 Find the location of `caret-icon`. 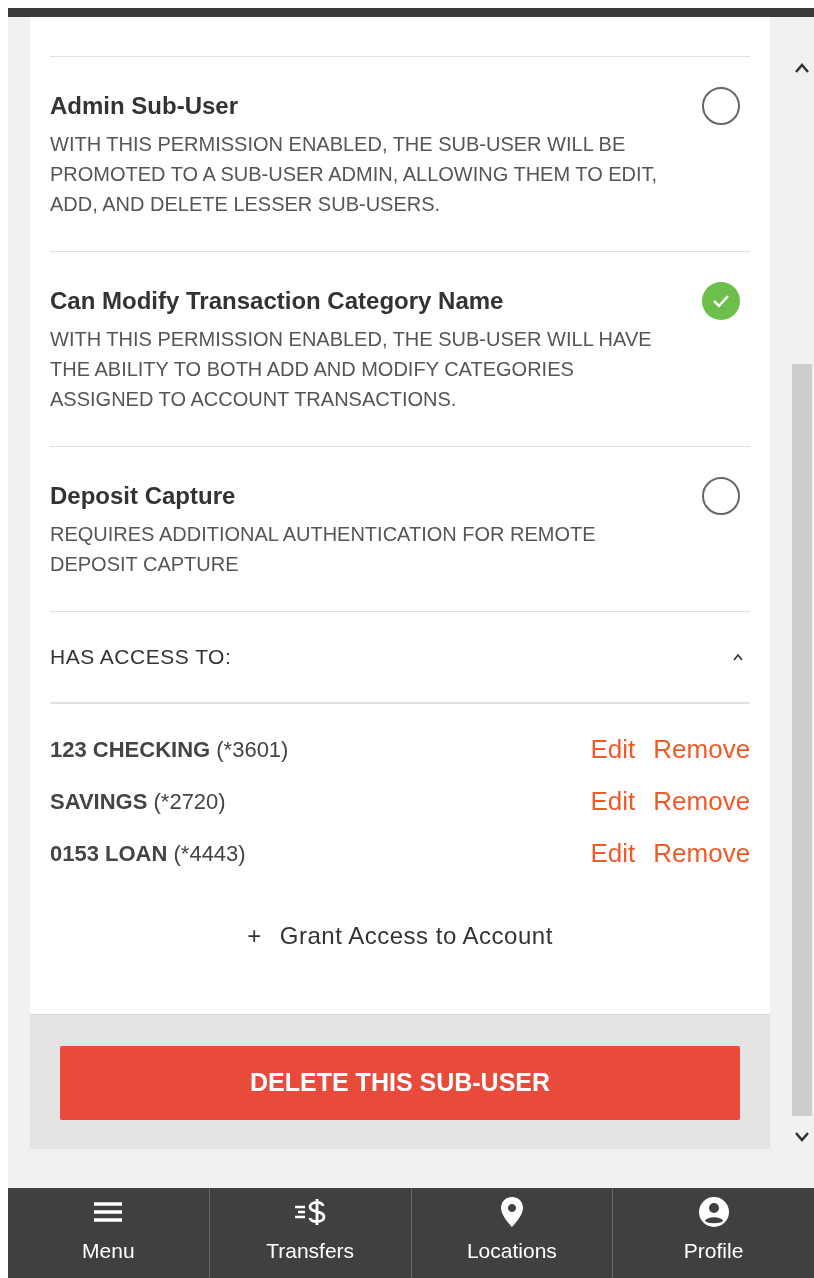

caret-icon is located at coordinates (738, 657).